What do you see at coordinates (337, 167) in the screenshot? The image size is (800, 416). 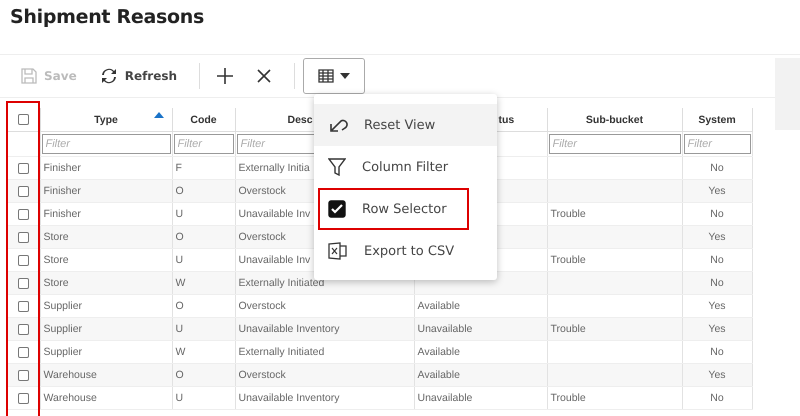 I see `filter-icon` at bounding box center [337, 167].